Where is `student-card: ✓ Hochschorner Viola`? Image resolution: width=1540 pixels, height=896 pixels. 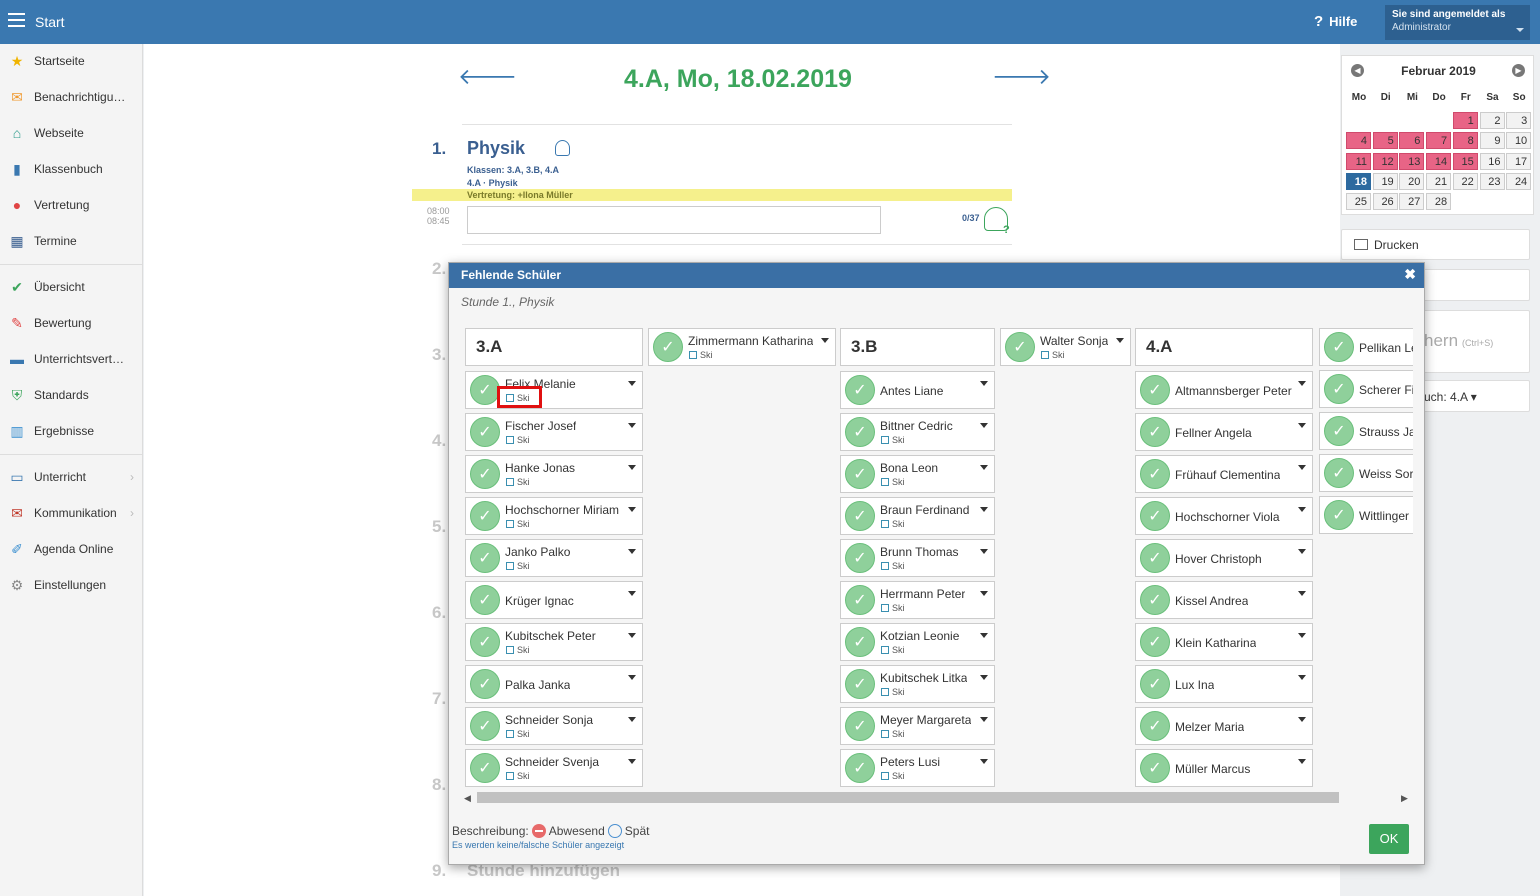
student-card: ✓ Hochschorner Viola is located at coordinates (1224, 516).